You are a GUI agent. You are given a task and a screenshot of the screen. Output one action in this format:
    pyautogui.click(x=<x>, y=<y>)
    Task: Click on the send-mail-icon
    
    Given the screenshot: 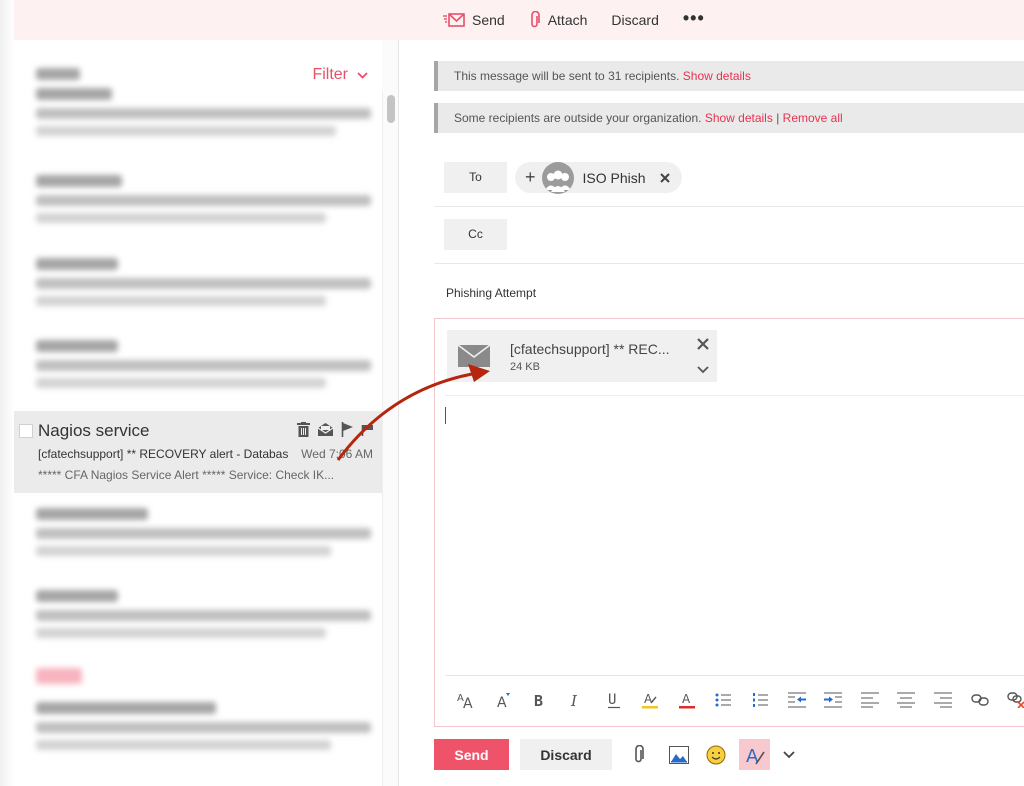 What is the action you would take?
    pyautogui.click(x=454, y=20)
    